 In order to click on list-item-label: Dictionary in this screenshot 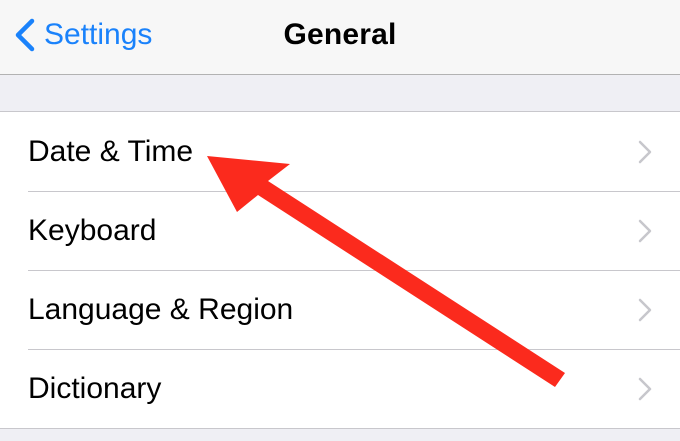, I will do `click(95, 388)`.